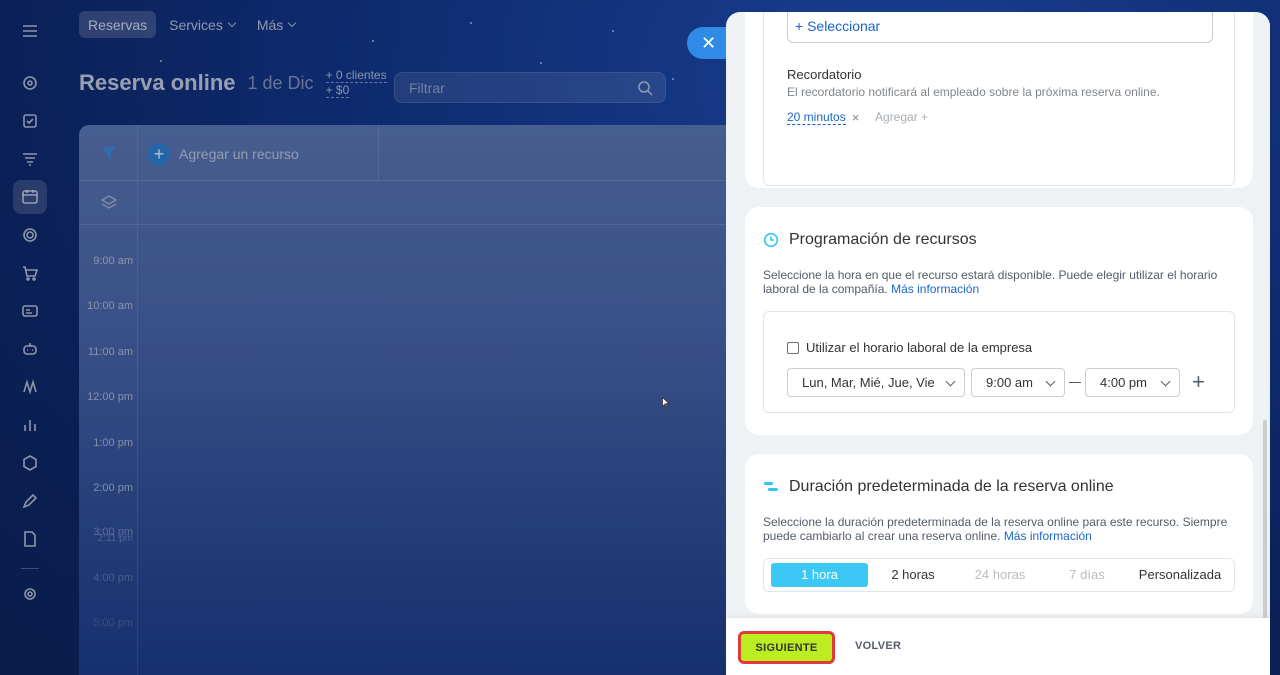 The width and height of the screenshot is (1280, 675). I want to click on mouse-cursor-icon, so click(666, 402).